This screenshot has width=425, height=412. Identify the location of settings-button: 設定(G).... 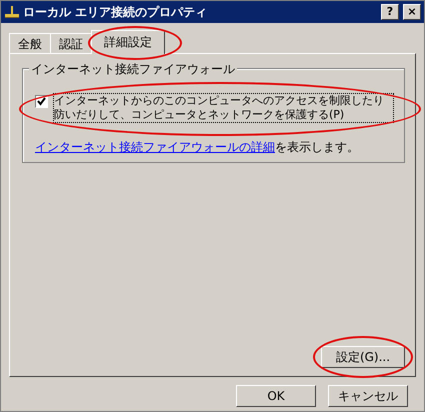
(363, 357).